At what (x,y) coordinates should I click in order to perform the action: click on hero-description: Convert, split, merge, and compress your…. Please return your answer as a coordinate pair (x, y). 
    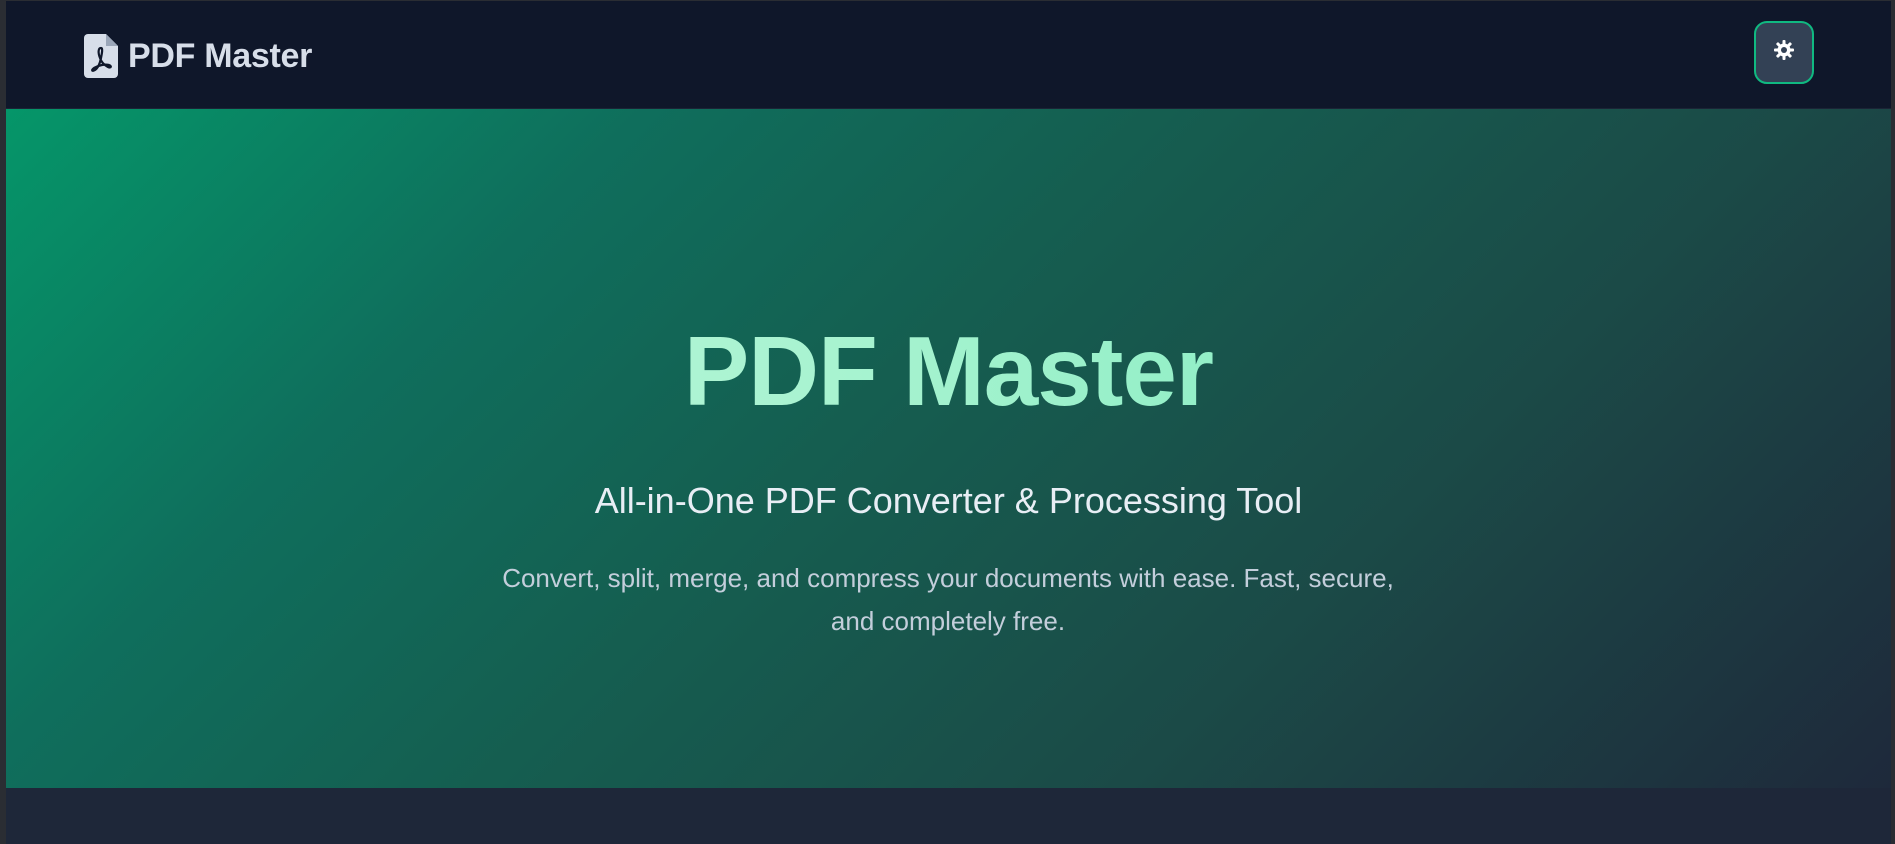
    Looking at the image, I should click on (948, 599).